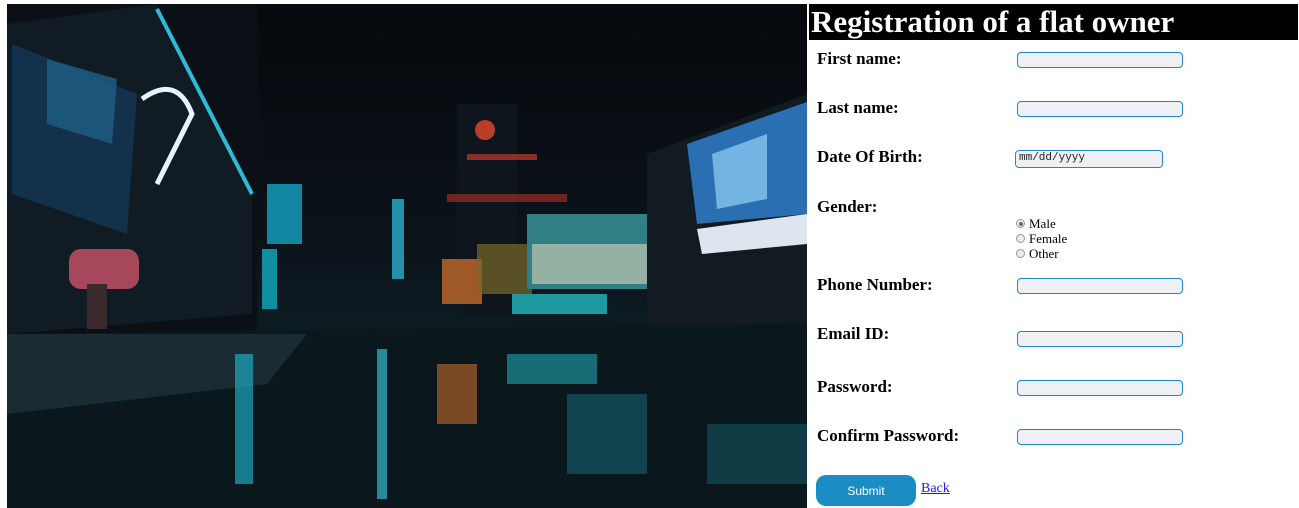 This screenshot has width=1299, height=508. What do you see at coordinates (1100, 286) in the screenshot?
I see `phone-number-field` at bounding box center [1100, 286].